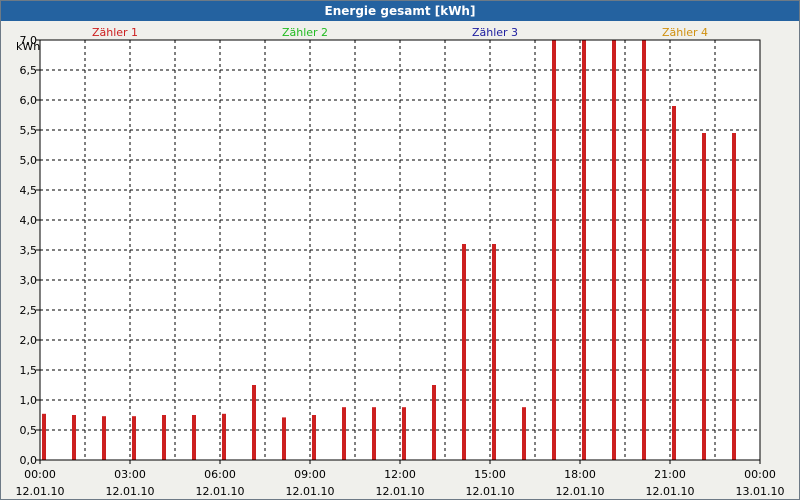 The image size is (800, 500). I want to click on y-tick-label: 1,0, so click(29, 400).